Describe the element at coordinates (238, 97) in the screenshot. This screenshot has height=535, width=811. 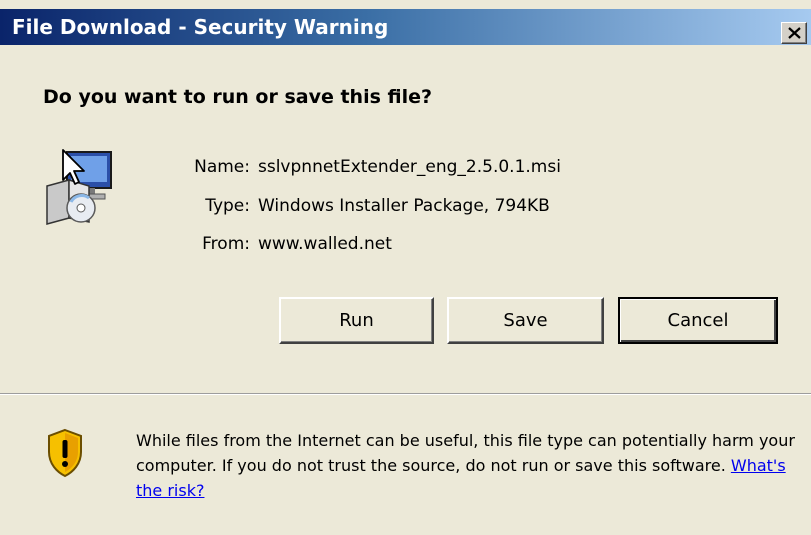
I see `dialog-question: Do you want to run or save this file?` at that location.